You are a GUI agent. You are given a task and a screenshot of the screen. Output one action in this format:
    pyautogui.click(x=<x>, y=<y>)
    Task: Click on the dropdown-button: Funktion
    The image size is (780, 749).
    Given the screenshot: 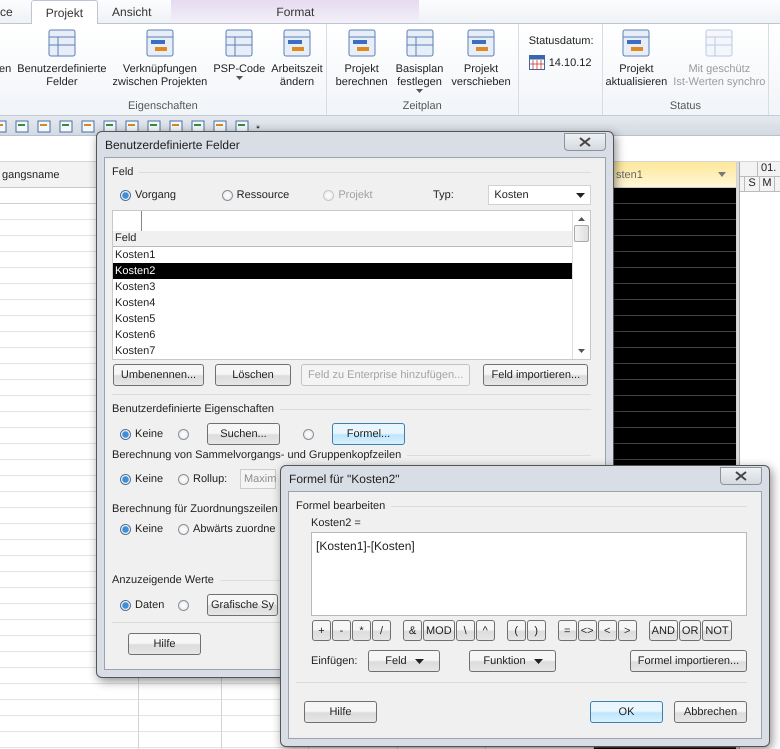 What is the action you would take?
    pyautogui.click(x=512, y=661)
    